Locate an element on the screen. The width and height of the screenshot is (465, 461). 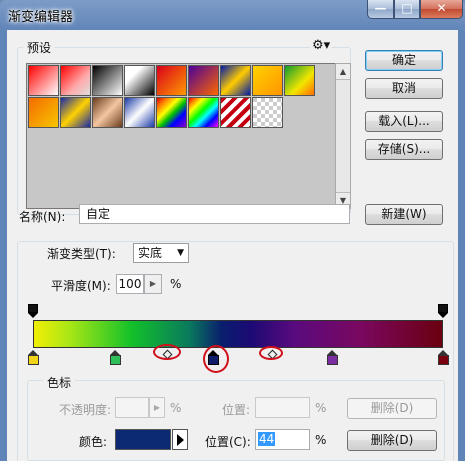
chevron-down-icon: ▼ is located at coordinates (180, 253).